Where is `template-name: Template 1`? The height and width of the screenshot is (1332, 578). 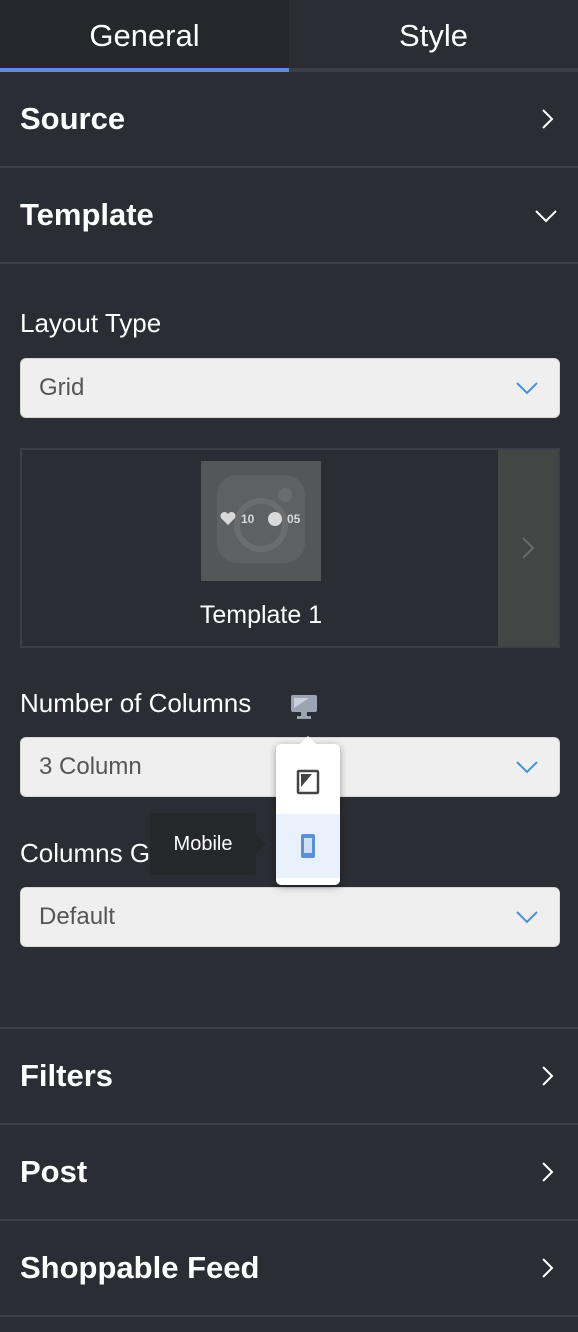 template-name: Template 1 is located at coordinates (261, 615).